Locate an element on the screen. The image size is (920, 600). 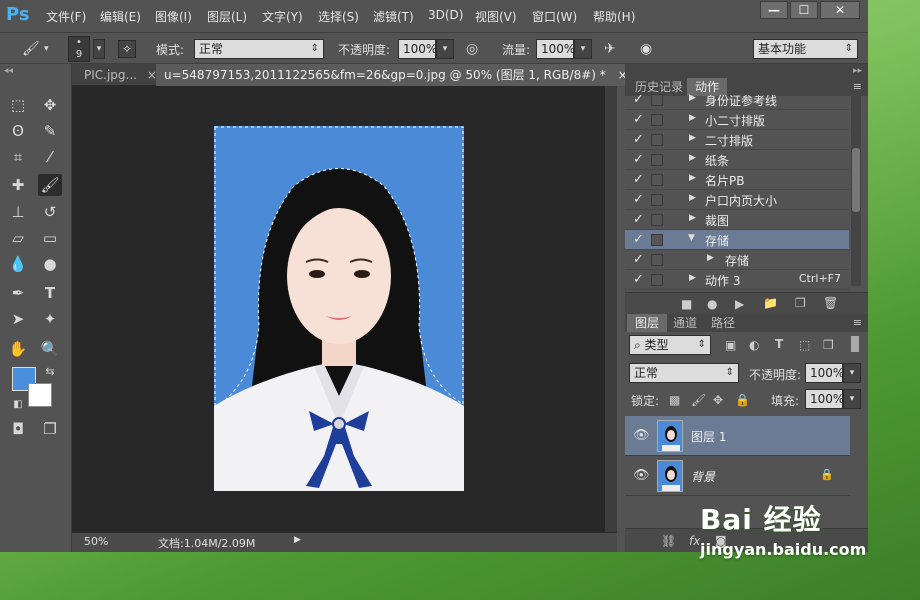
actions-scrollbar is located at coordinates (856, 191).